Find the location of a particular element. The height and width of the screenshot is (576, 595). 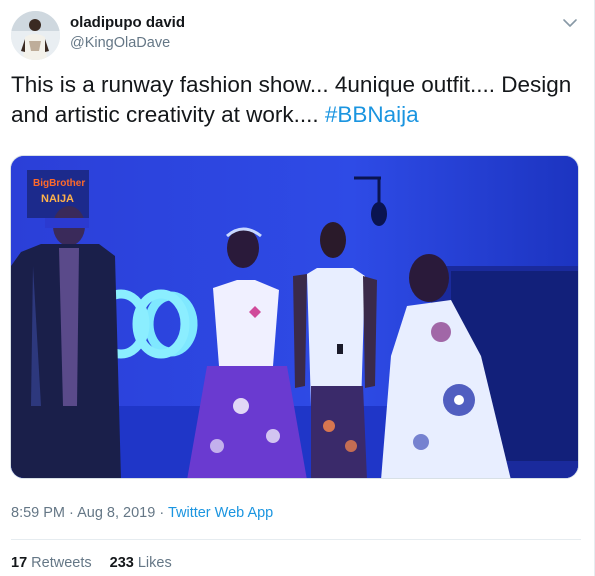

author-avatar is located at coordinates (35, 35).